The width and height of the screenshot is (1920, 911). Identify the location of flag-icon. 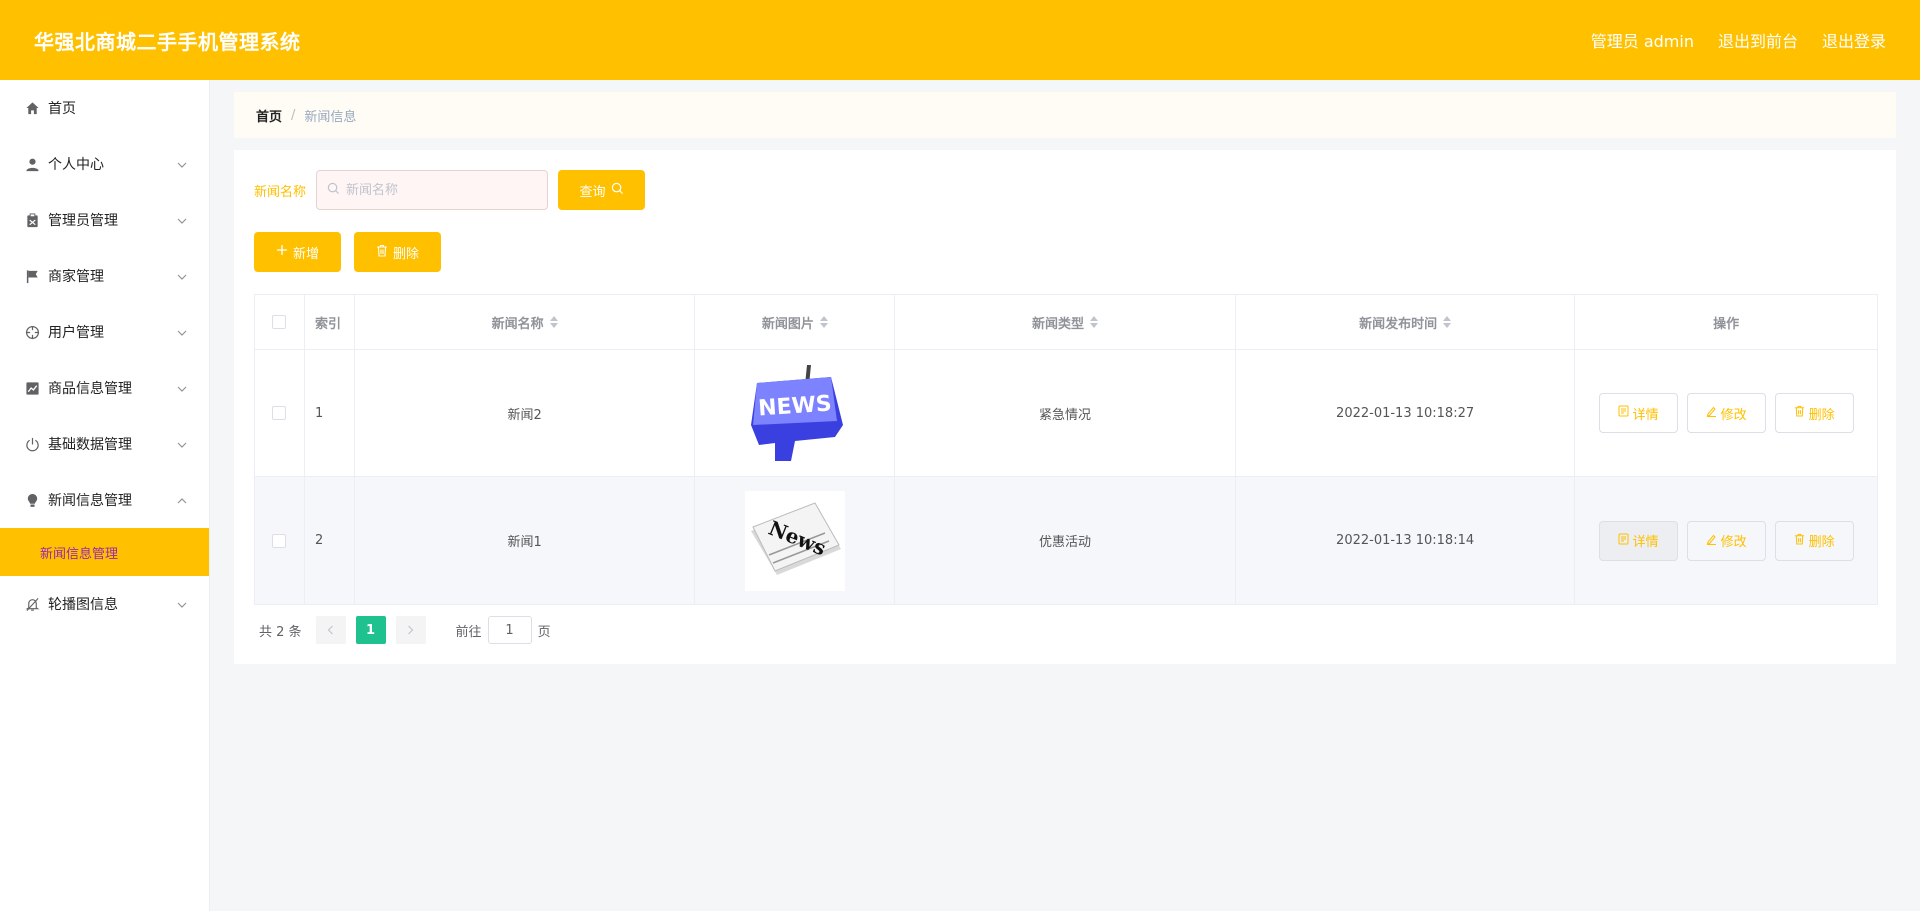
(32, 276).